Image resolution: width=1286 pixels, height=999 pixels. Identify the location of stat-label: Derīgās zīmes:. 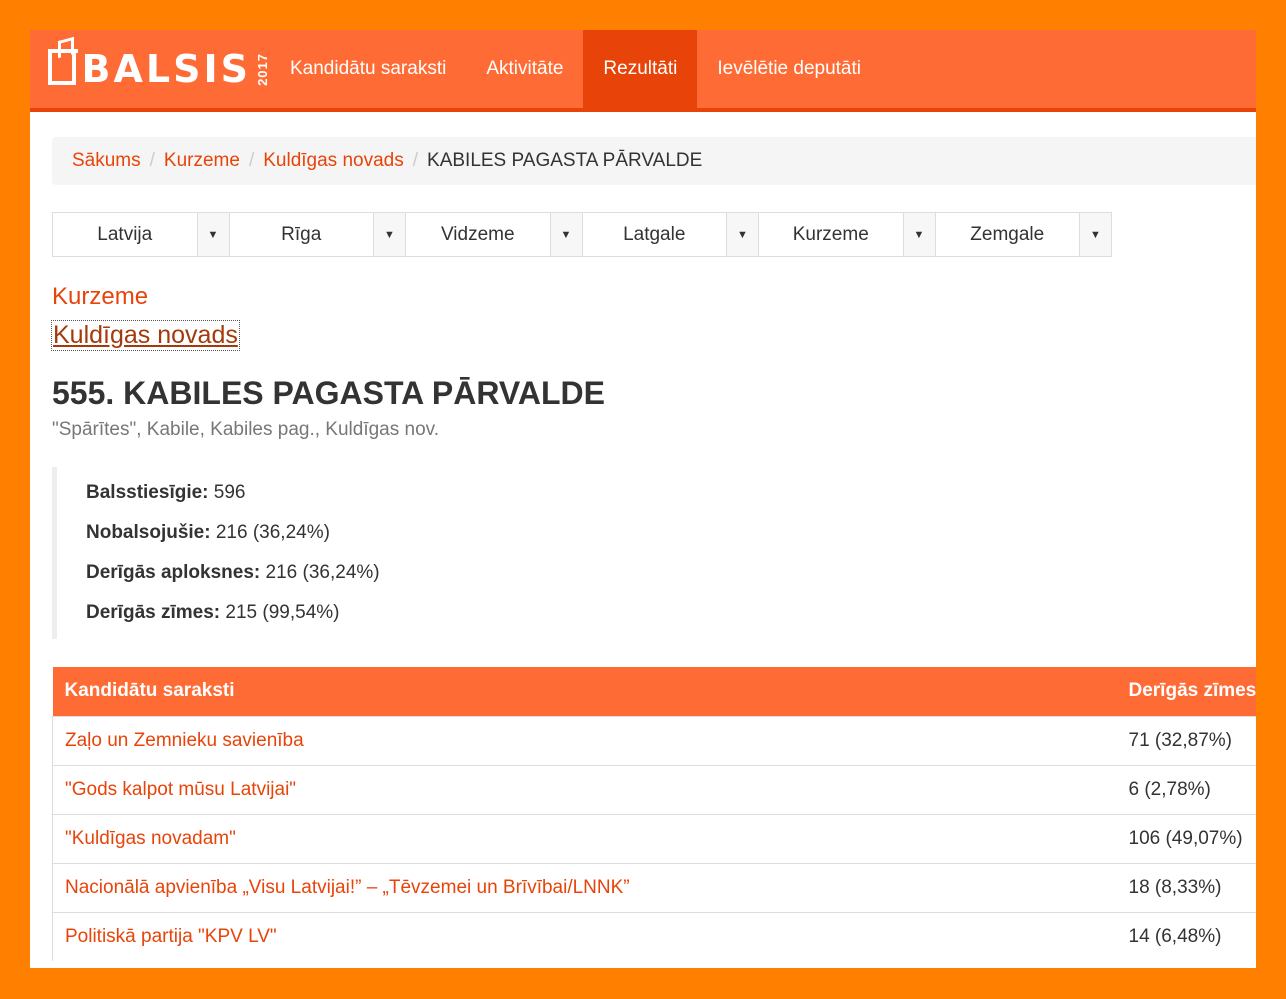
(153, 612).